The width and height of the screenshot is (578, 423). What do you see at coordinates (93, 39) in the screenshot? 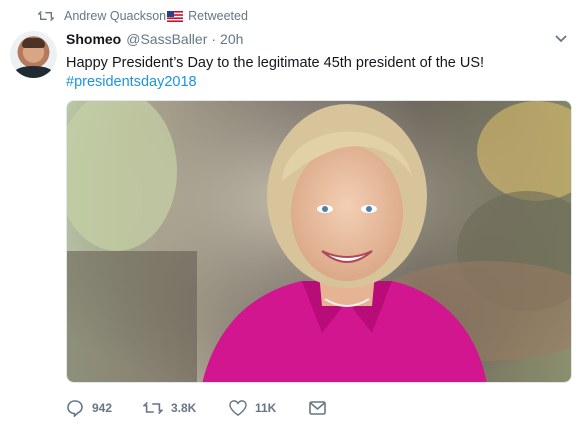
I see `display-name: Shomeo` at bounding box center [93, 39].